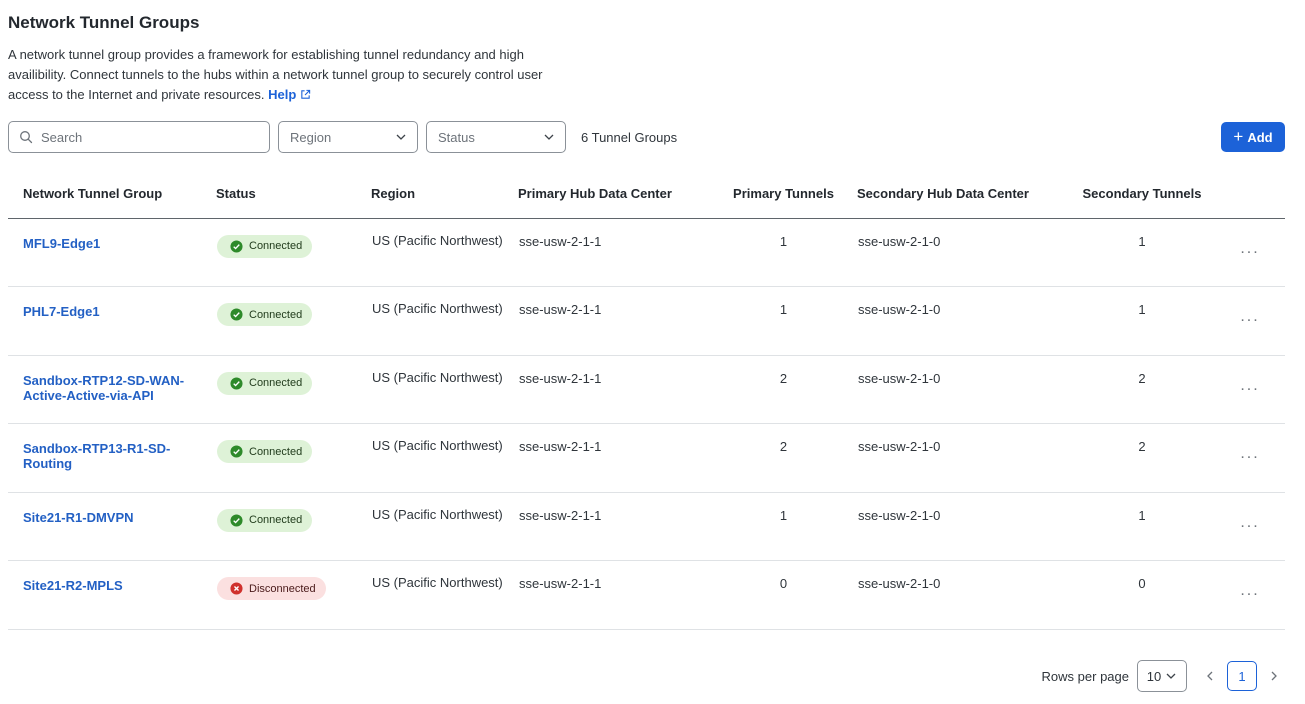 The image size is (1305, 704). I want to click on column-header: Secondary Tunnels, so click(1142, 194).